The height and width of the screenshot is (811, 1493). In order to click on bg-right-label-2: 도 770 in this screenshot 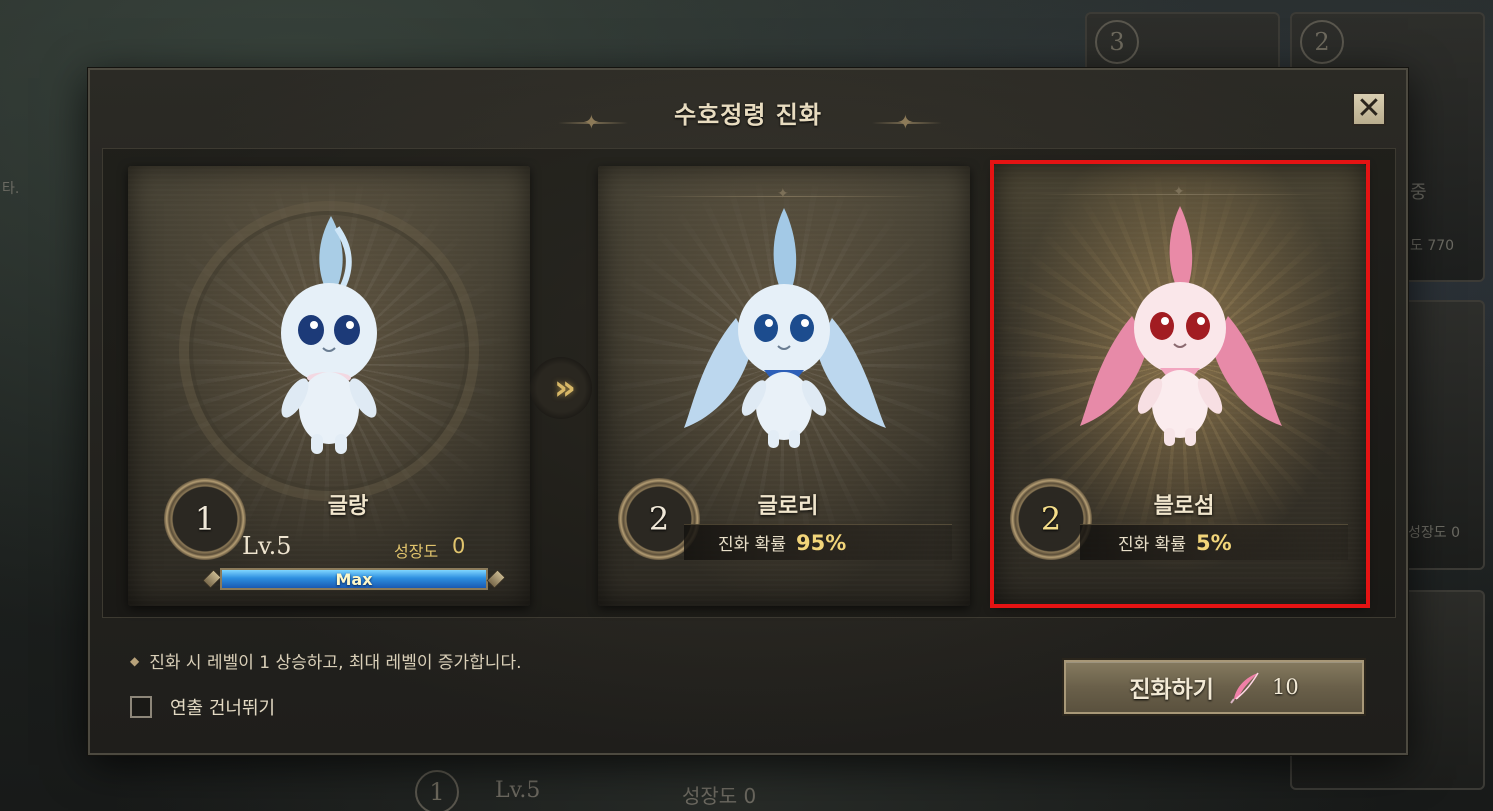, I will do `click(1432, 246)`.